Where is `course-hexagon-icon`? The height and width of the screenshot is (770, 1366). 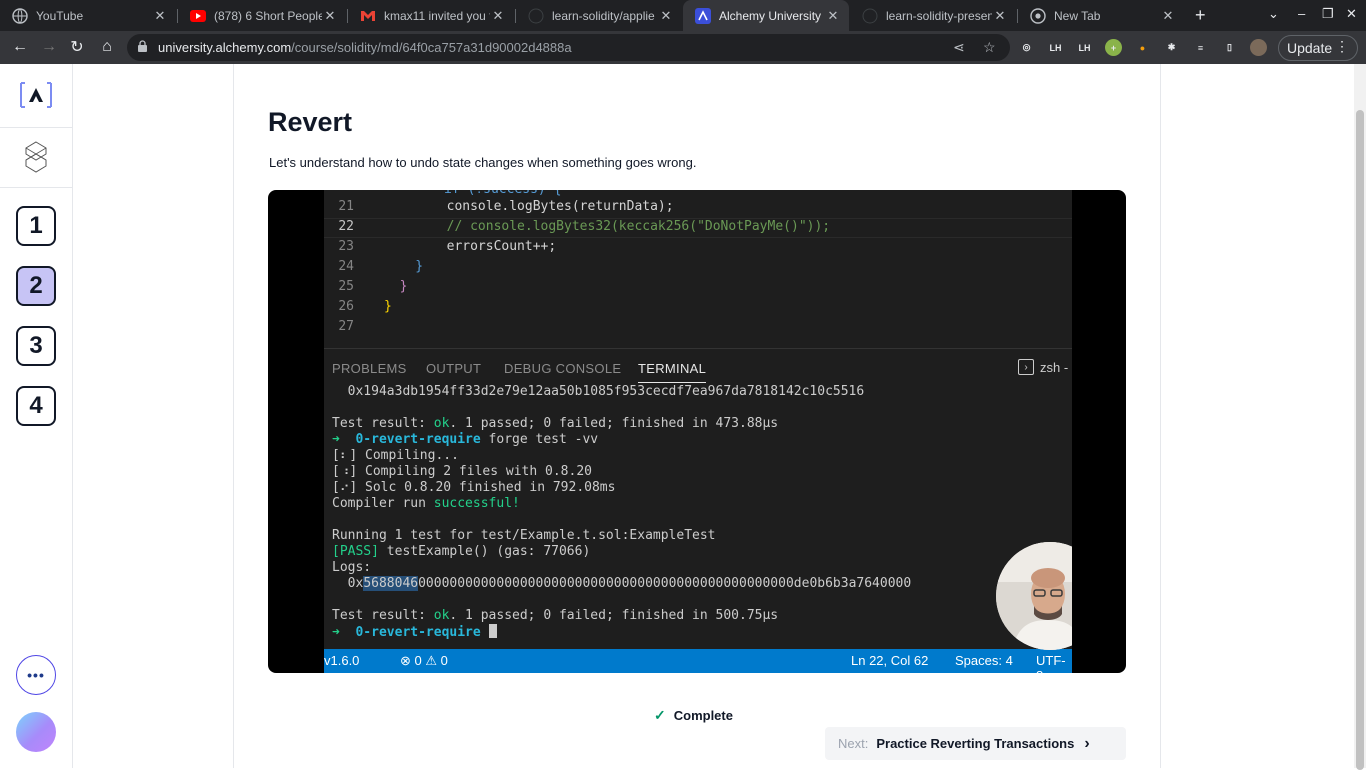
course-hexagon-icon is located at coordinates (36, 157).